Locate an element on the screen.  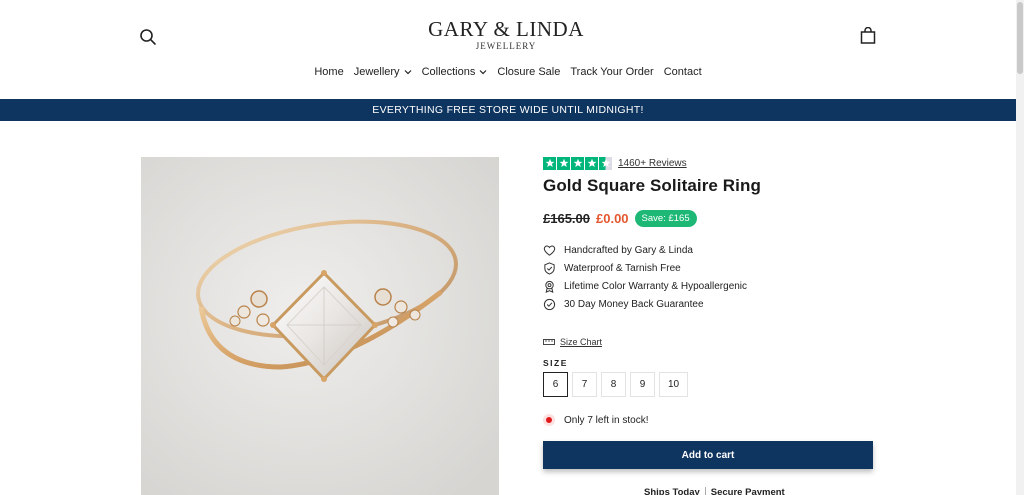
size-chart-label: Size Chart is located at coordinates (581, 342).